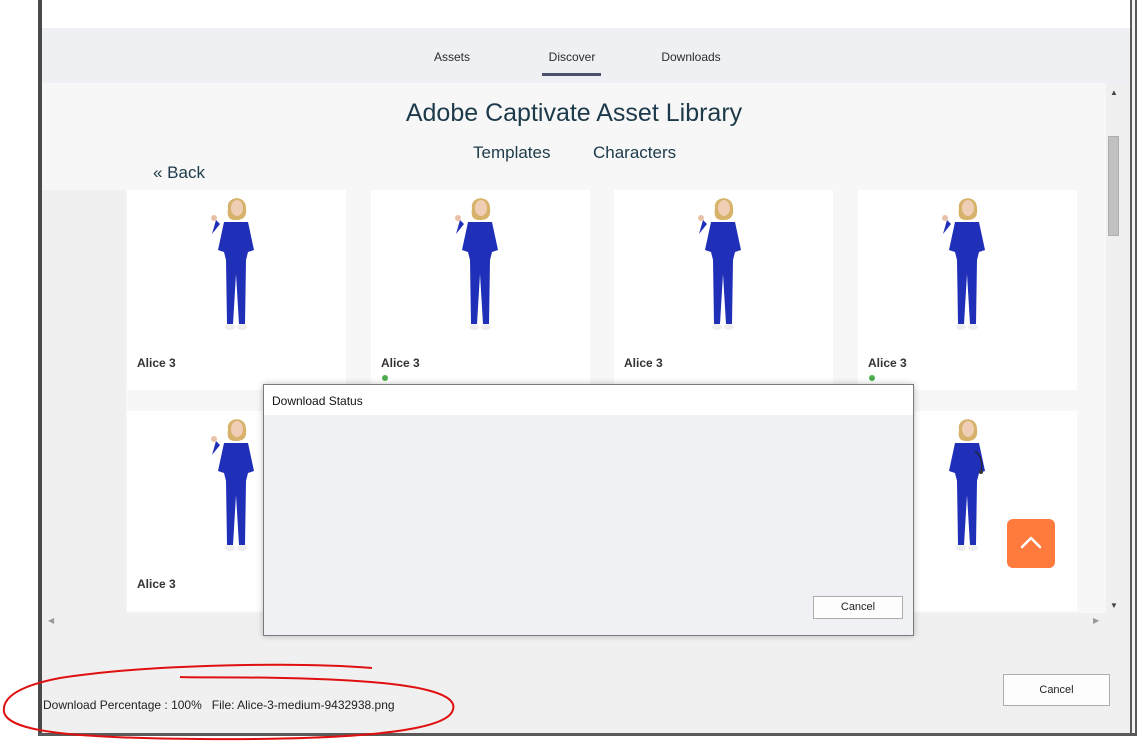 The height and width of the screenshot is (743, 1137). What do you see at coordinates (574, 113) in the screenshot?
I see `page-title: Adobe Captivate Asset Library` at bounding box center [574, 113].